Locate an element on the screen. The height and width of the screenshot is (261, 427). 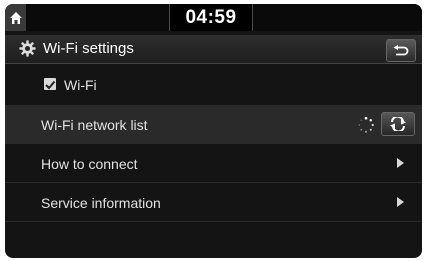
refresh-icon is located at coordinates (398, 124).